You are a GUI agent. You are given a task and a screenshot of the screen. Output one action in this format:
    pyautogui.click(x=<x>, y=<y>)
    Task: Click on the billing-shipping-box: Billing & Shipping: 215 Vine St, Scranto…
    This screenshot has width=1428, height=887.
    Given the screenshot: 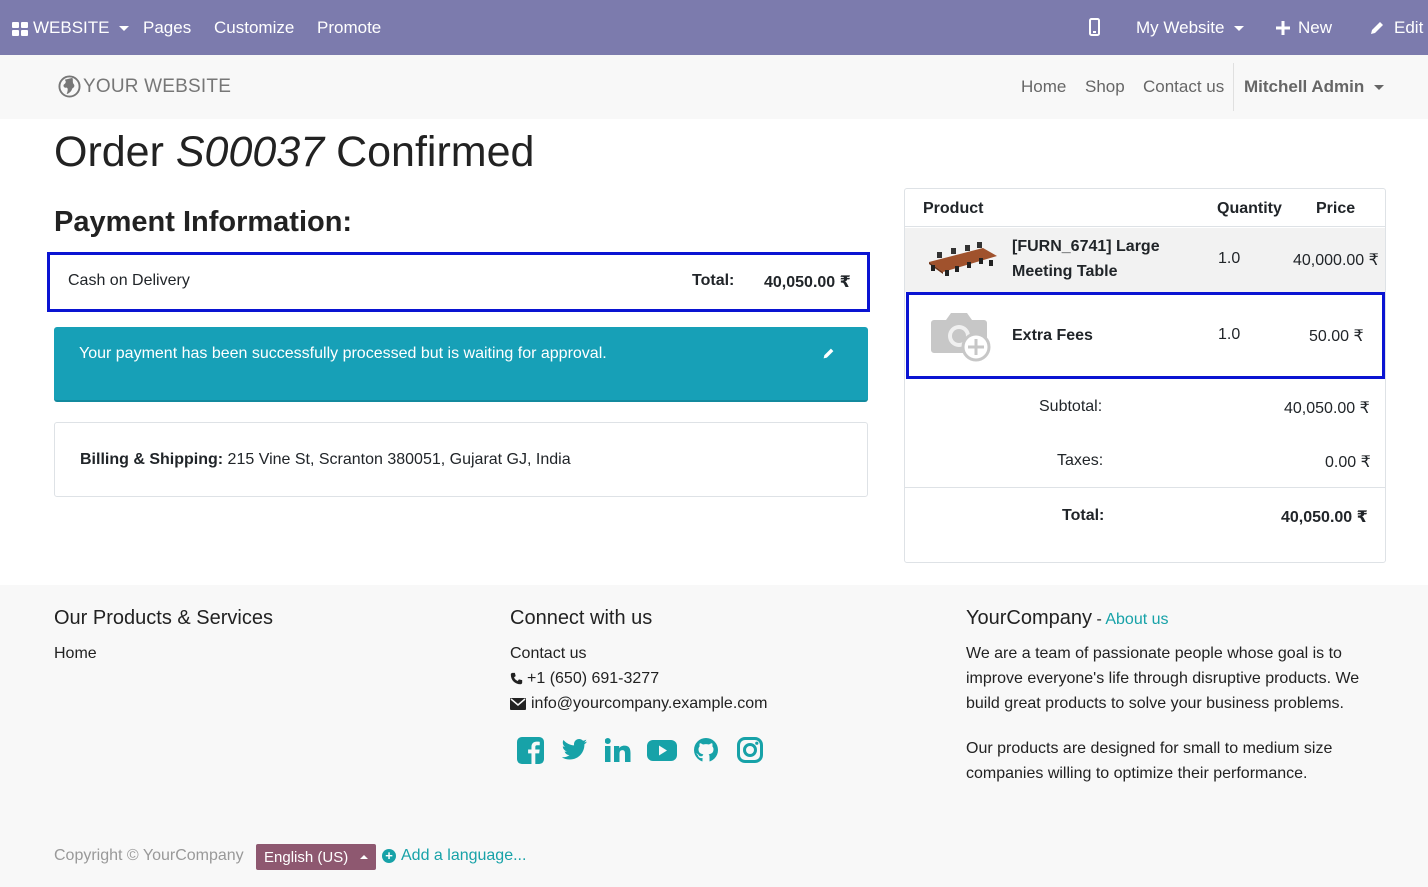 What is the action you would take?
    pyautogui.click(x=461, y=459)
    